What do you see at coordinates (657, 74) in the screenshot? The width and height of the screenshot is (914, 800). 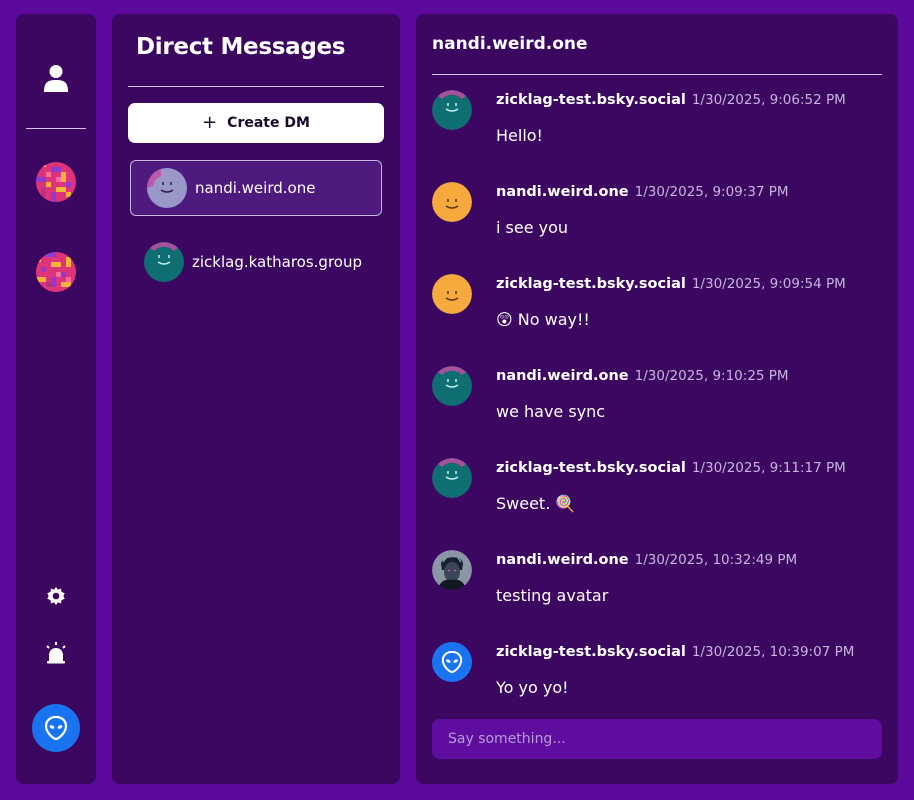 I see `chat-divider` at bounding box center [657, 74].